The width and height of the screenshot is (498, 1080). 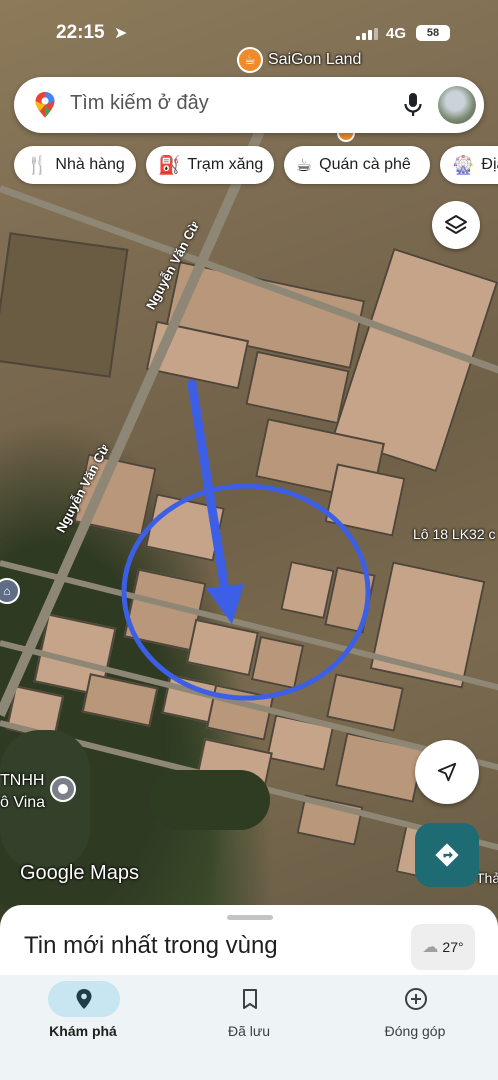 What do you see at coordinates (225, 164) in the screenshot?
I see `chip-label: Trạm xăng` at bounding box center [225, 164].